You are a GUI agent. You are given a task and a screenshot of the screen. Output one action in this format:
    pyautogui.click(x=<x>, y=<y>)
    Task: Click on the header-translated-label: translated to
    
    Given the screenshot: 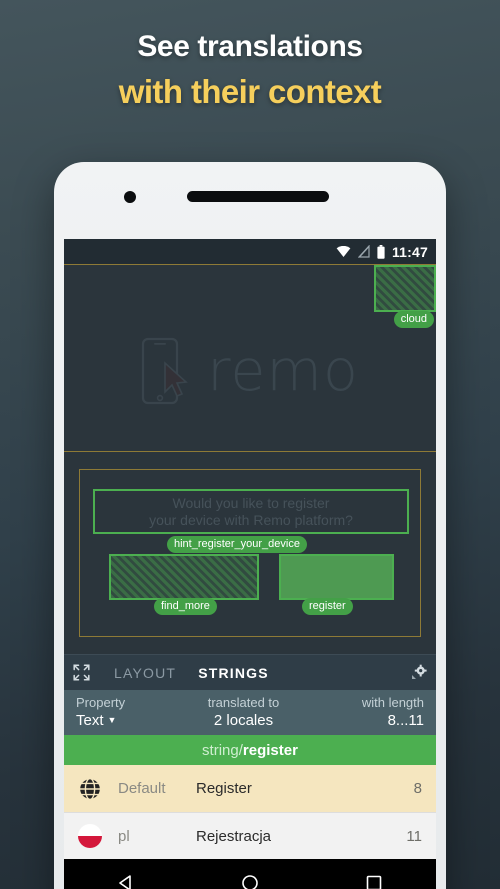 What is the action you would take?
    pyautogui.click(x=243, y=702)
    